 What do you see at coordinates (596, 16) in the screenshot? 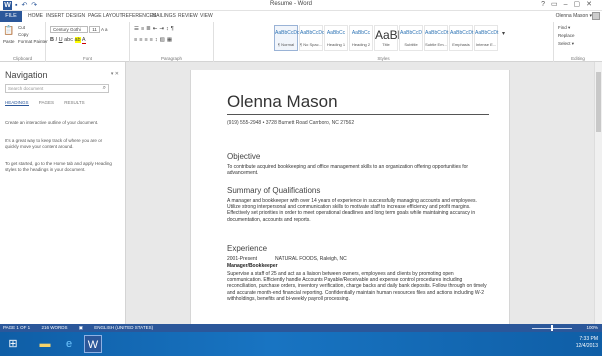
I see `avatar` at bounding box center [596, 16].